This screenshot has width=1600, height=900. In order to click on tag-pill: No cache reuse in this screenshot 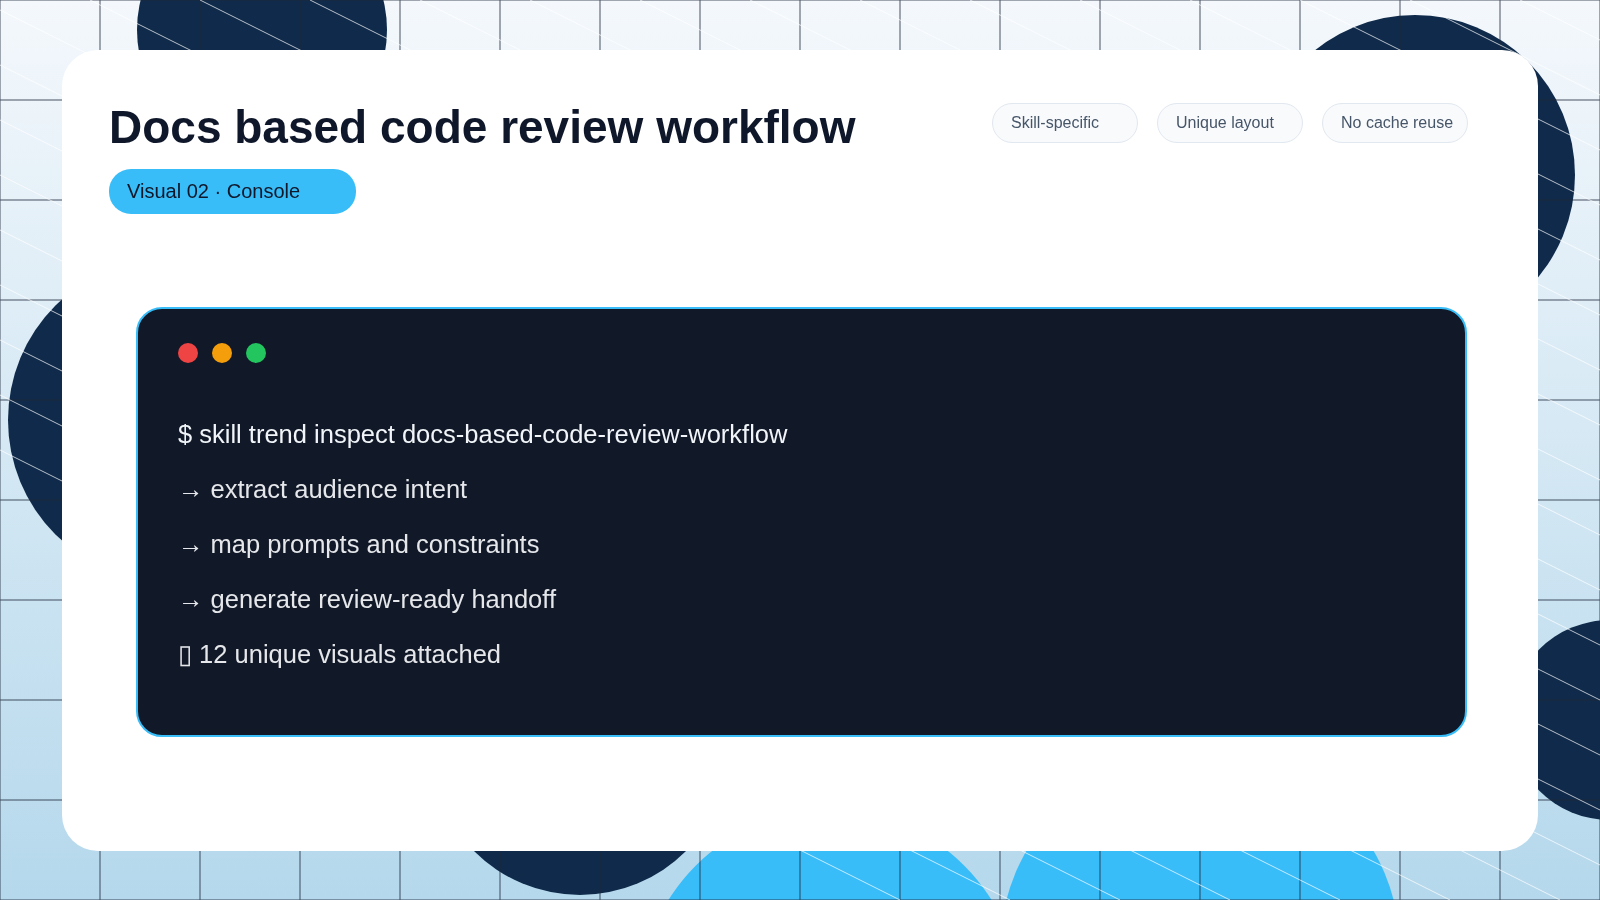, I will do `click(1395, 123)`.